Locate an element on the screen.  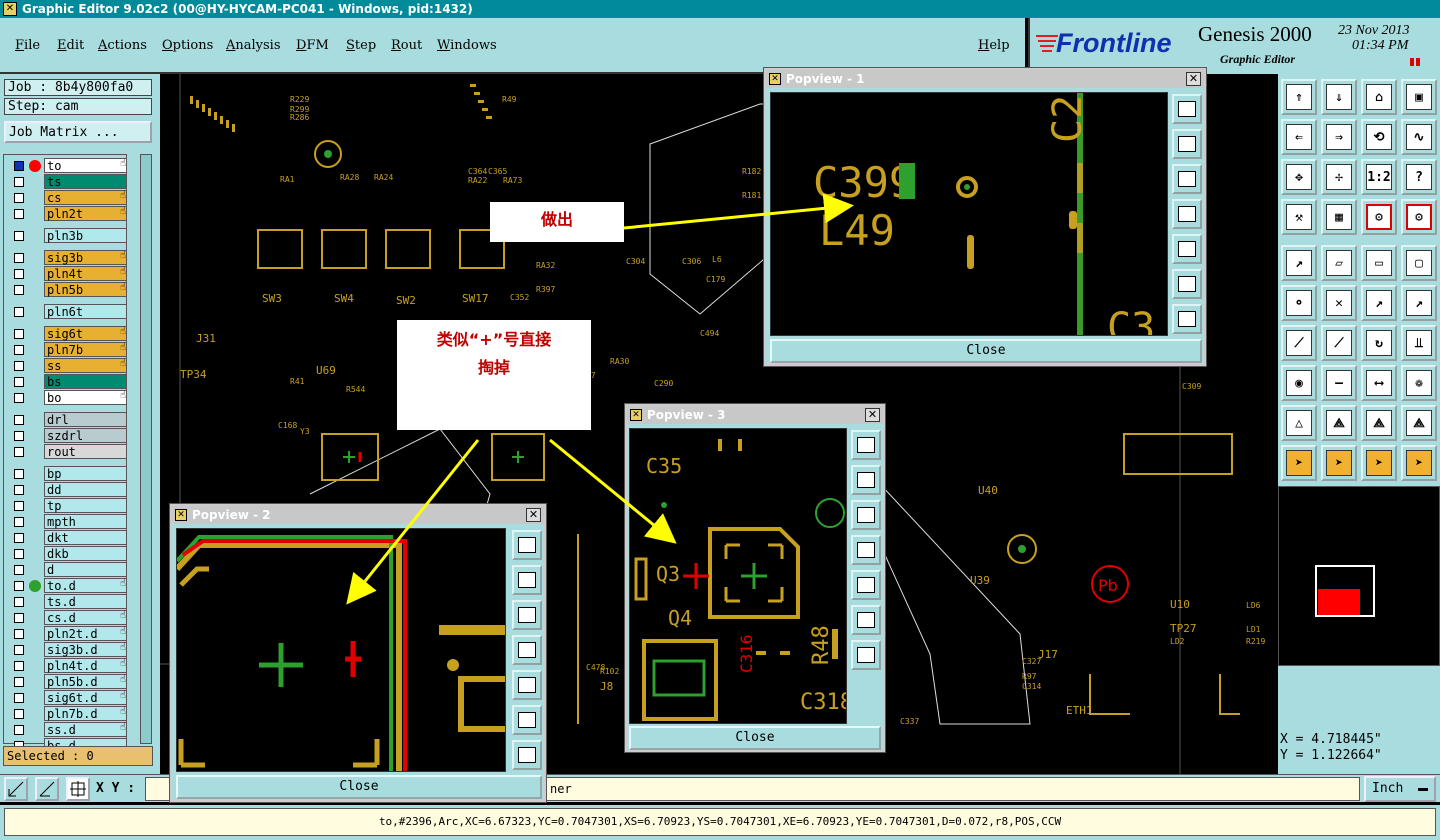
tool-button-38-icon: ➤ is located at coordinates (1339, 463).